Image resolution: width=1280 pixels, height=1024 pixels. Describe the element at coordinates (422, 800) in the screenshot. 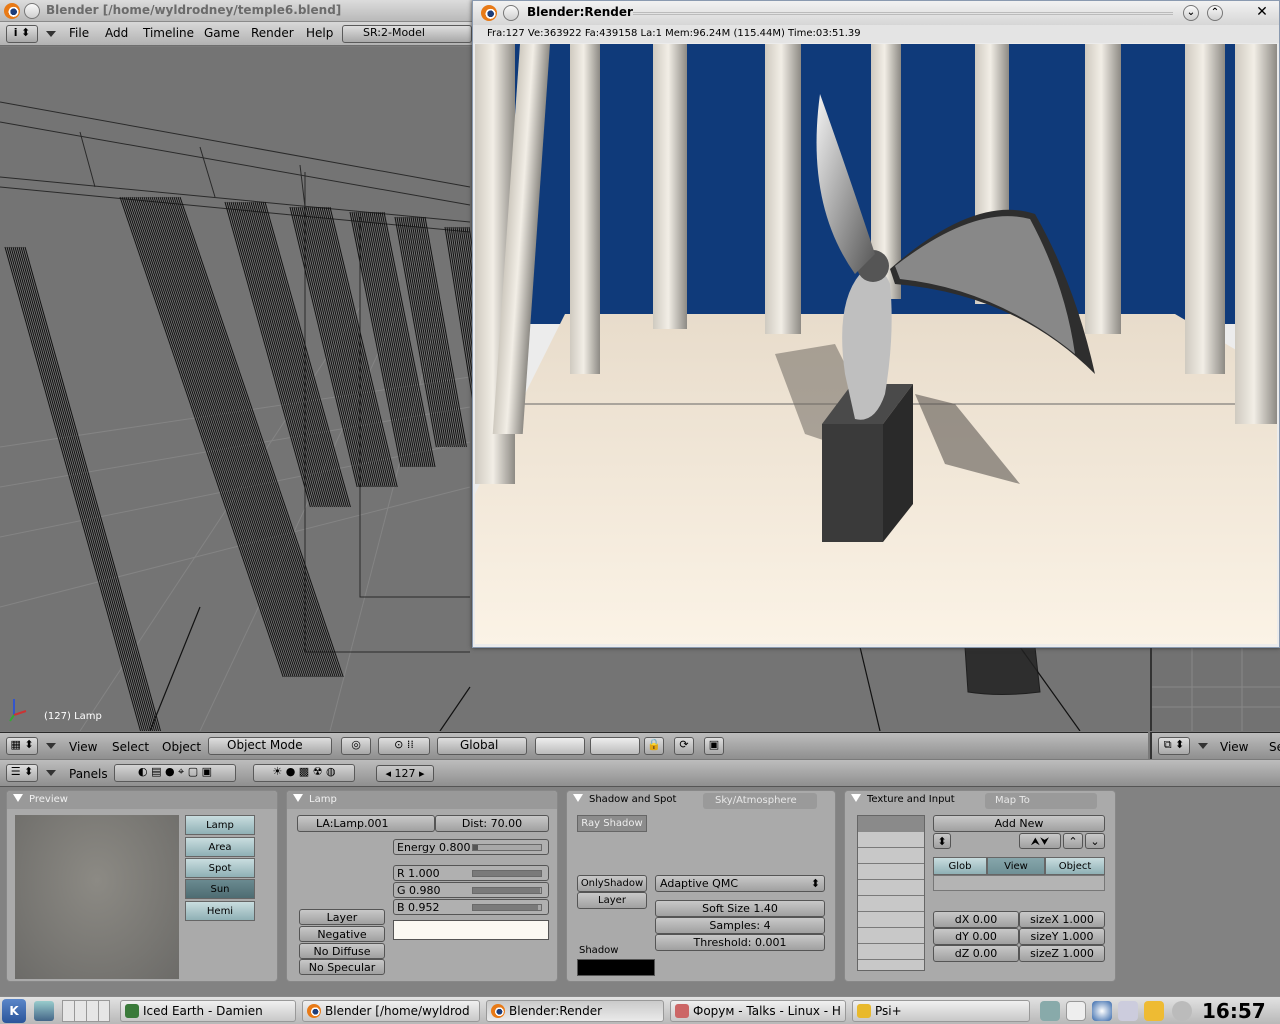

I see `lamp-panel-header: Lamp` at that location.